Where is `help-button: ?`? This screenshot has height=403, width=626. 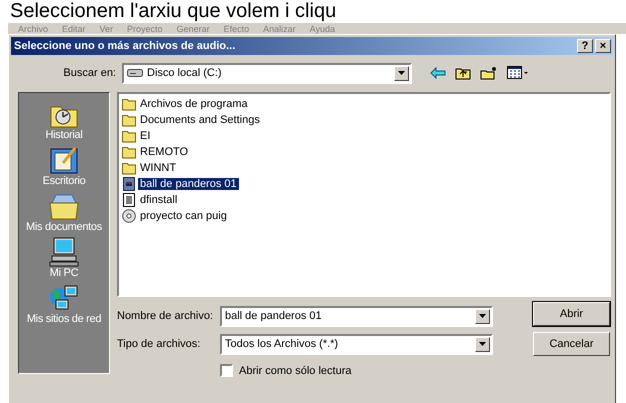
help-button: ? is located at coordinates (585, 46).